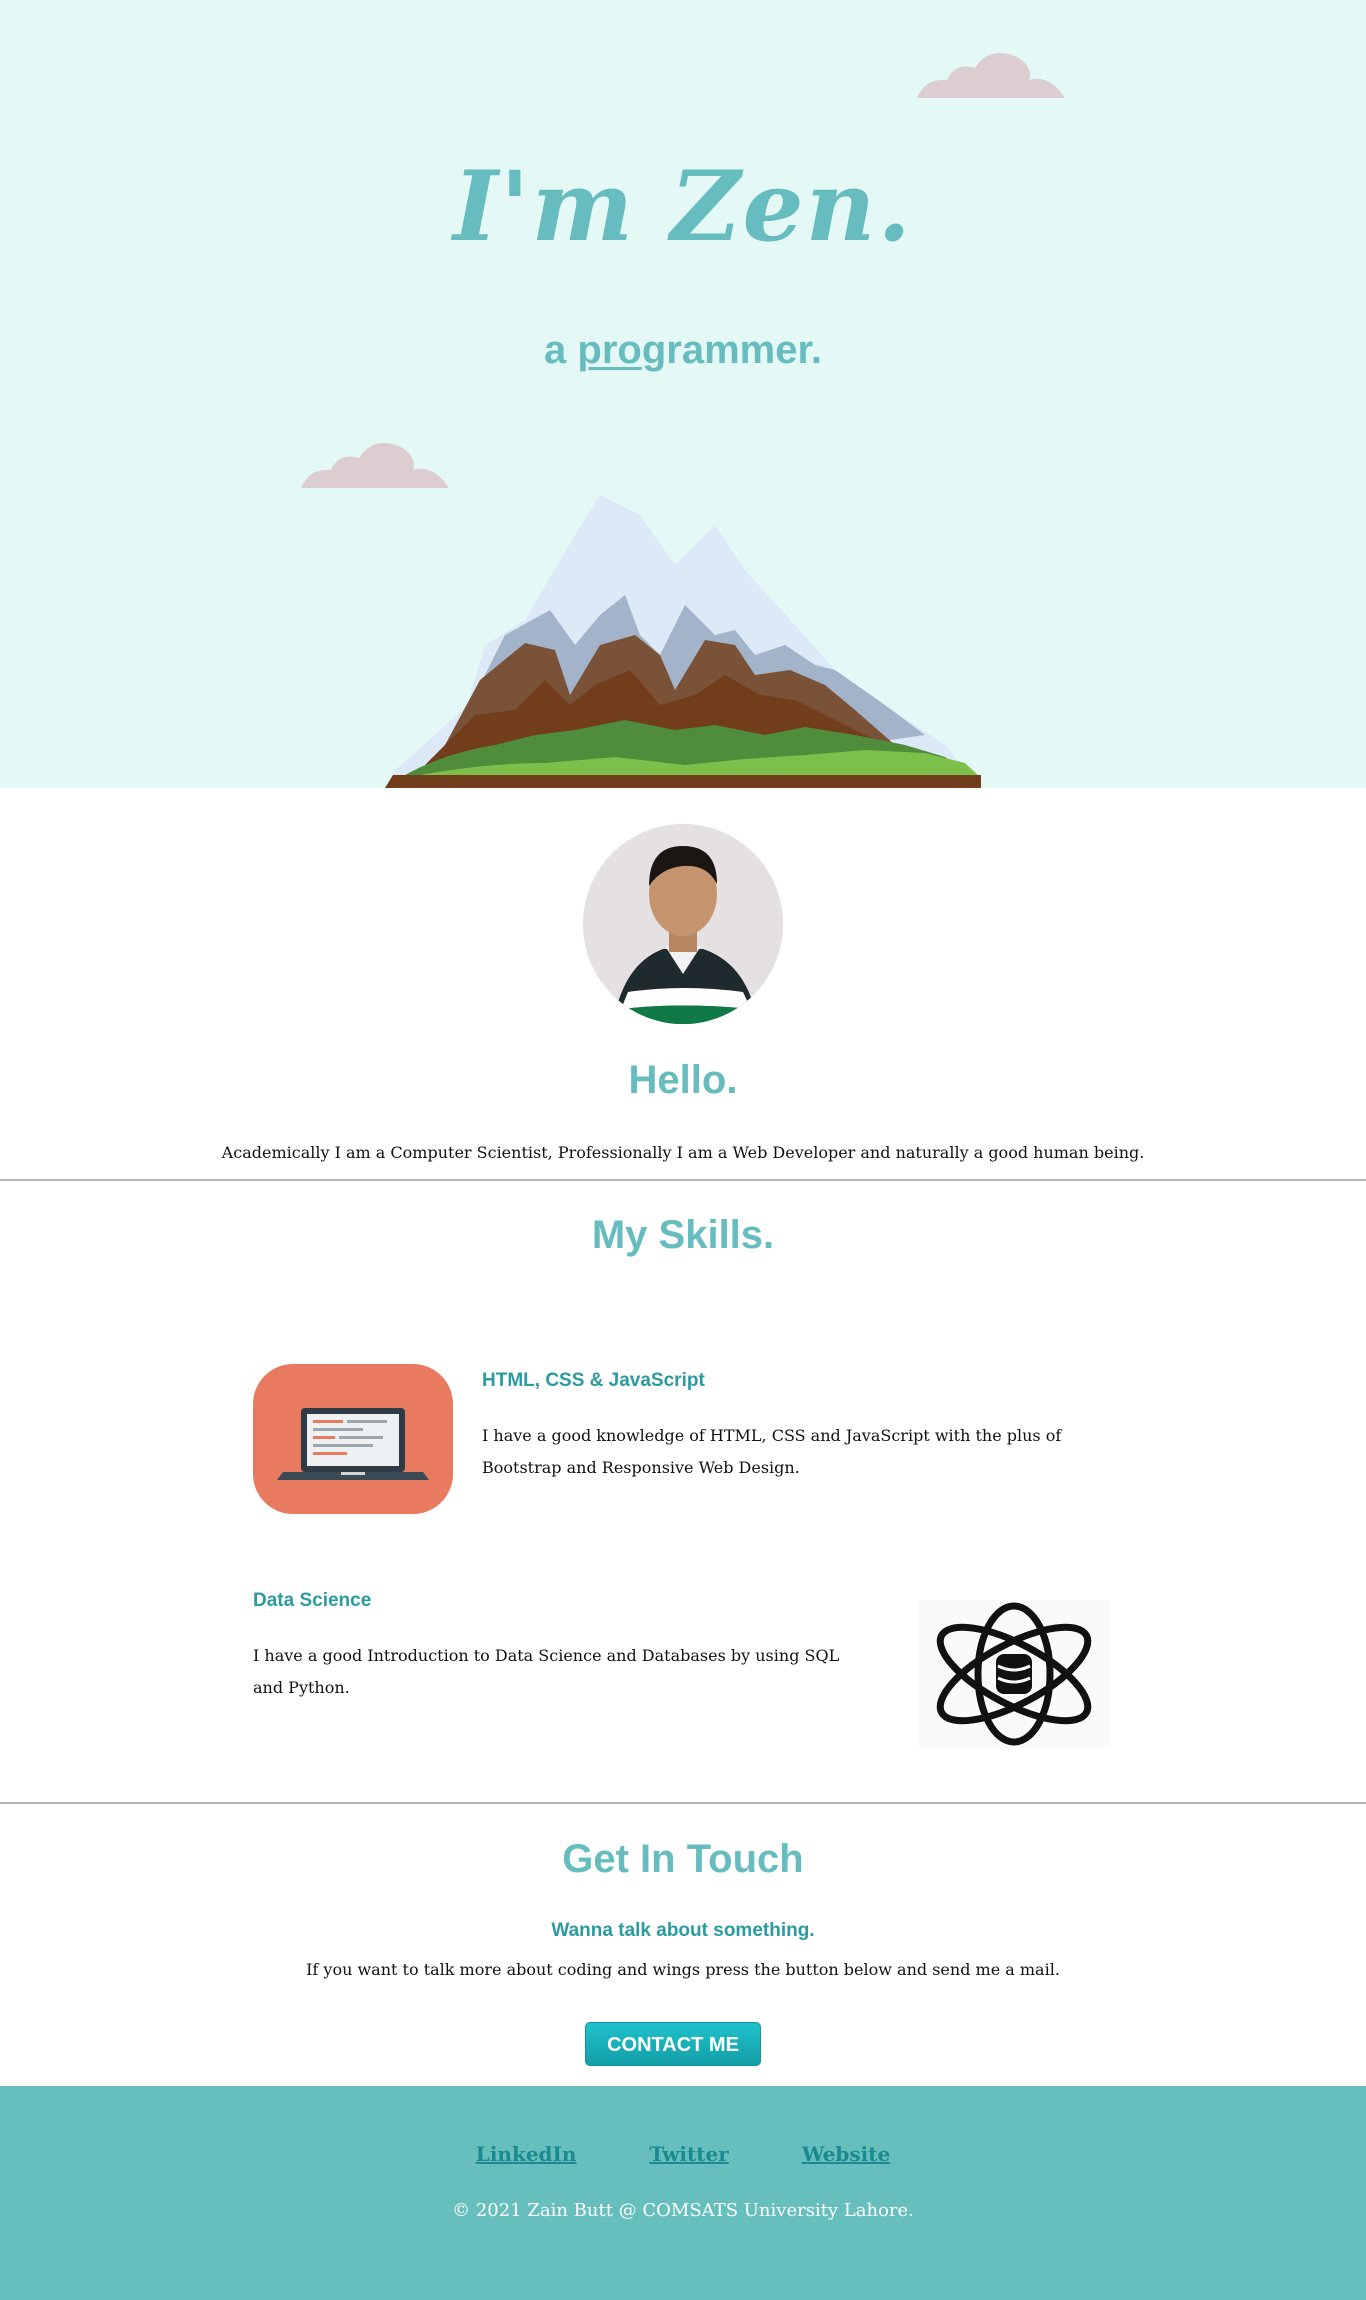  I want to click on website-link: Website, so click(846, 2154).